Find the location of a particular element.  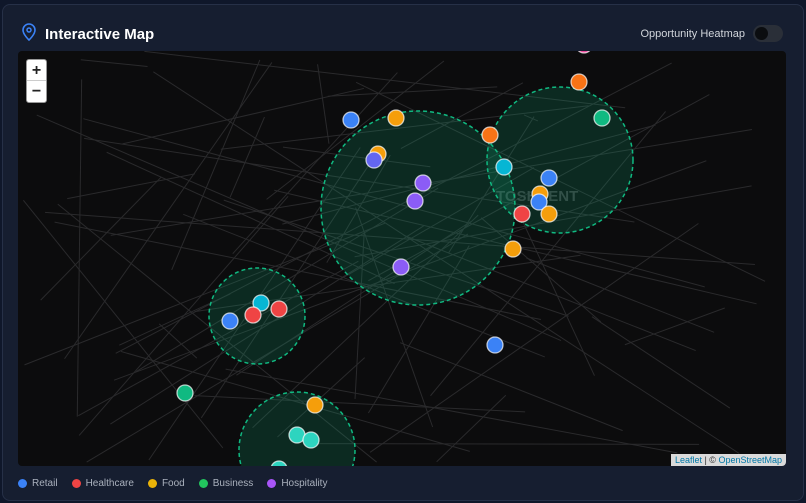

legend-item: Food is located at coordinates (166, 483).